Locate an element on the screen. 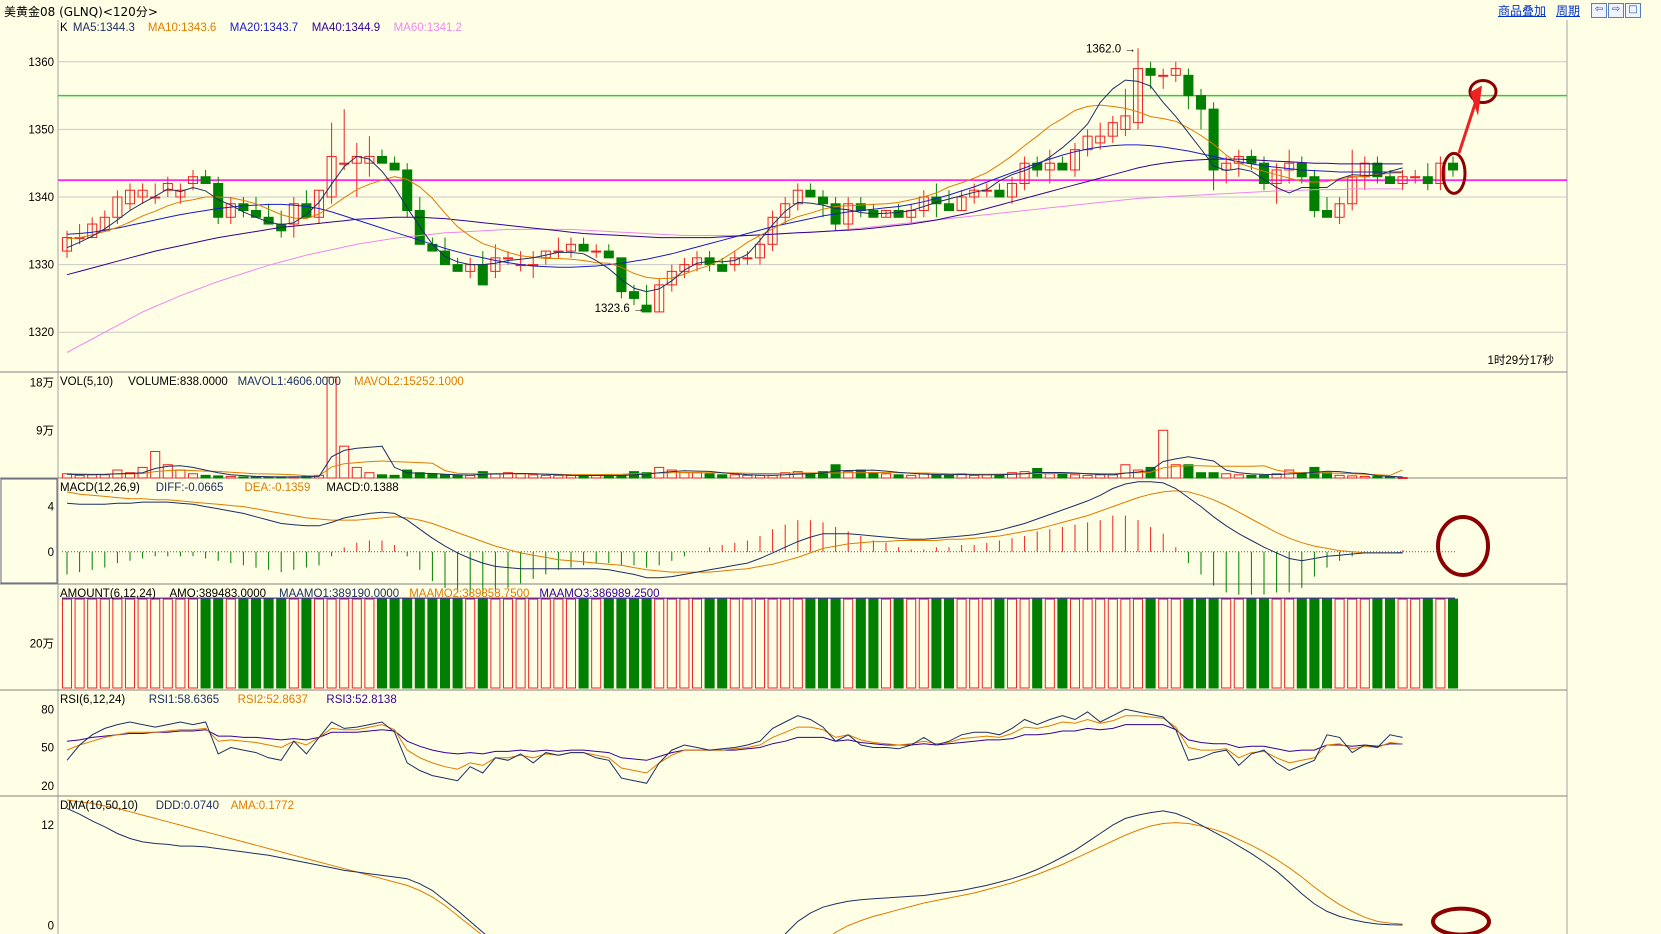 The height and width of the screenshot is (934, 1661). y-tick-label: 1330 is located at coordinates (41, 266).